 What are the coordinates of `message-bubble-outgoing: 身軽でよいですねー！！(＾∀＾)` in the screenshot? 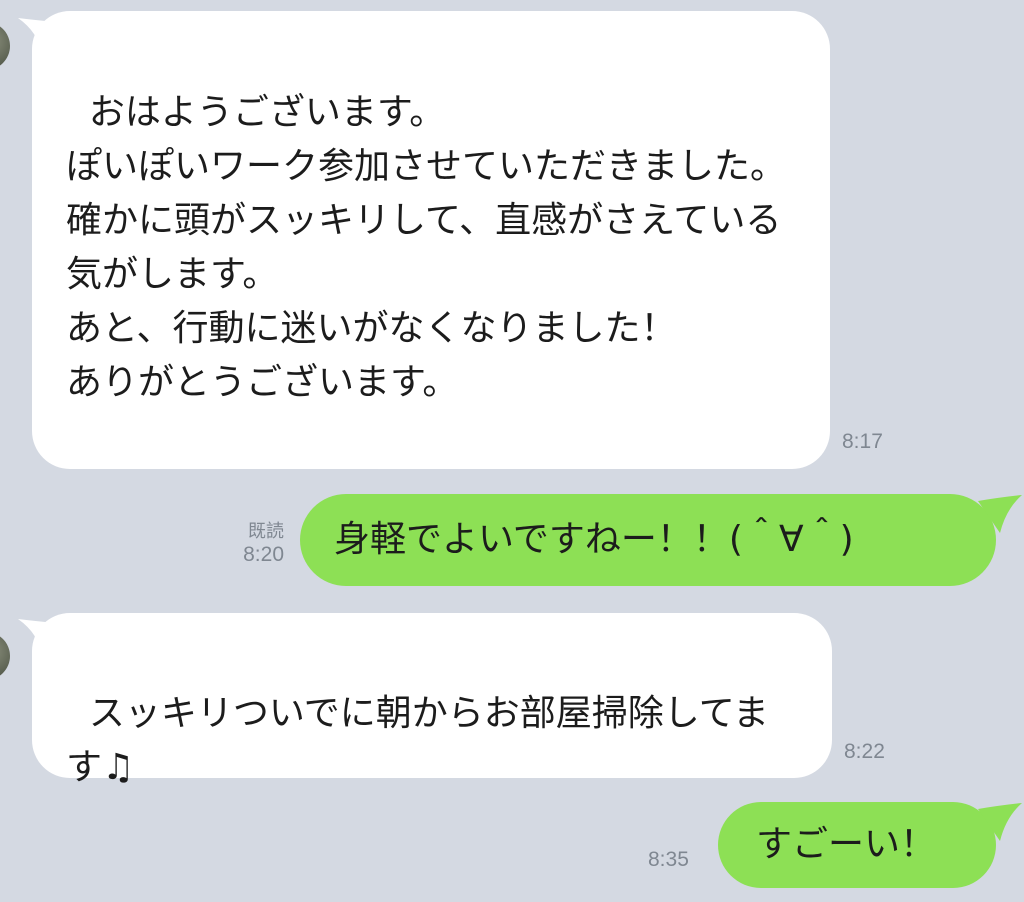 It's located at (648, 540).